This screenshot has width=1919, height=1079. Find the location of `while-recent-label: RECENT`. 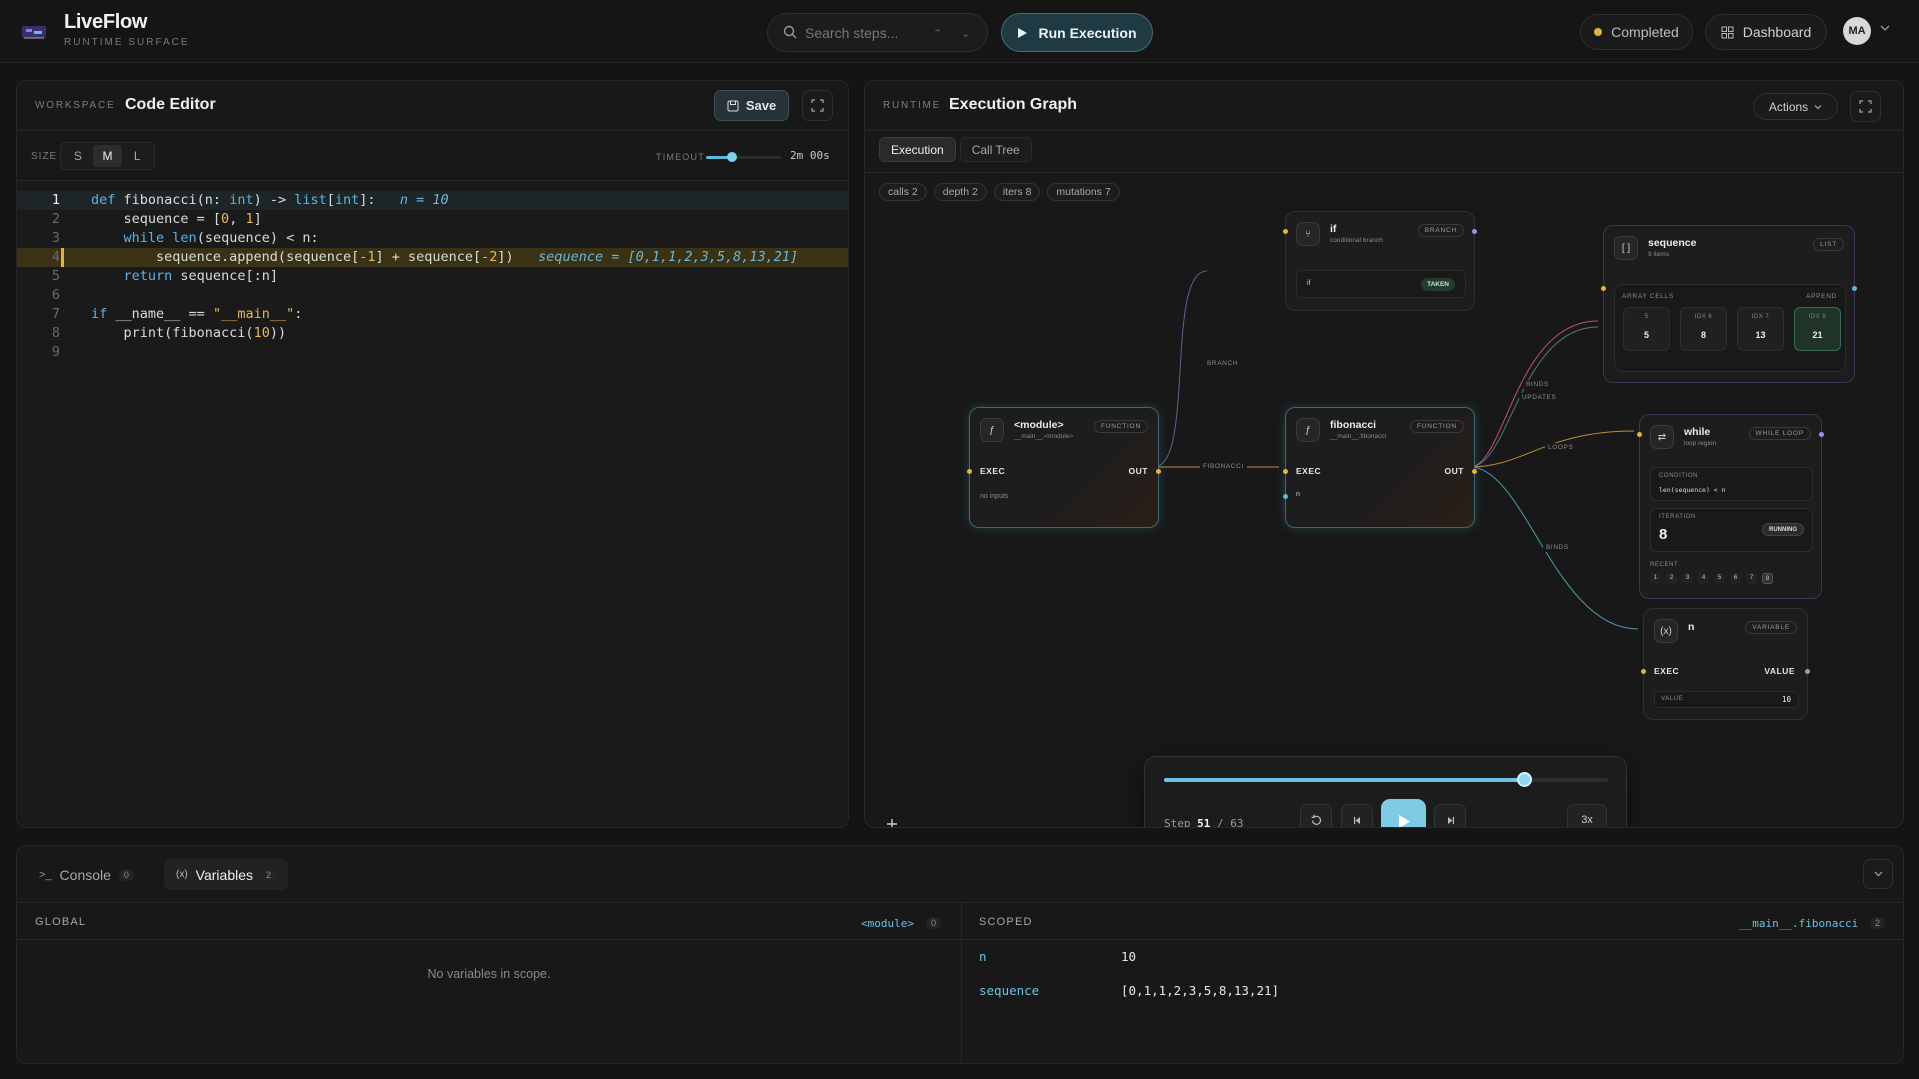

while-recent-label: RECENT is located at coordinates (1664, 565).